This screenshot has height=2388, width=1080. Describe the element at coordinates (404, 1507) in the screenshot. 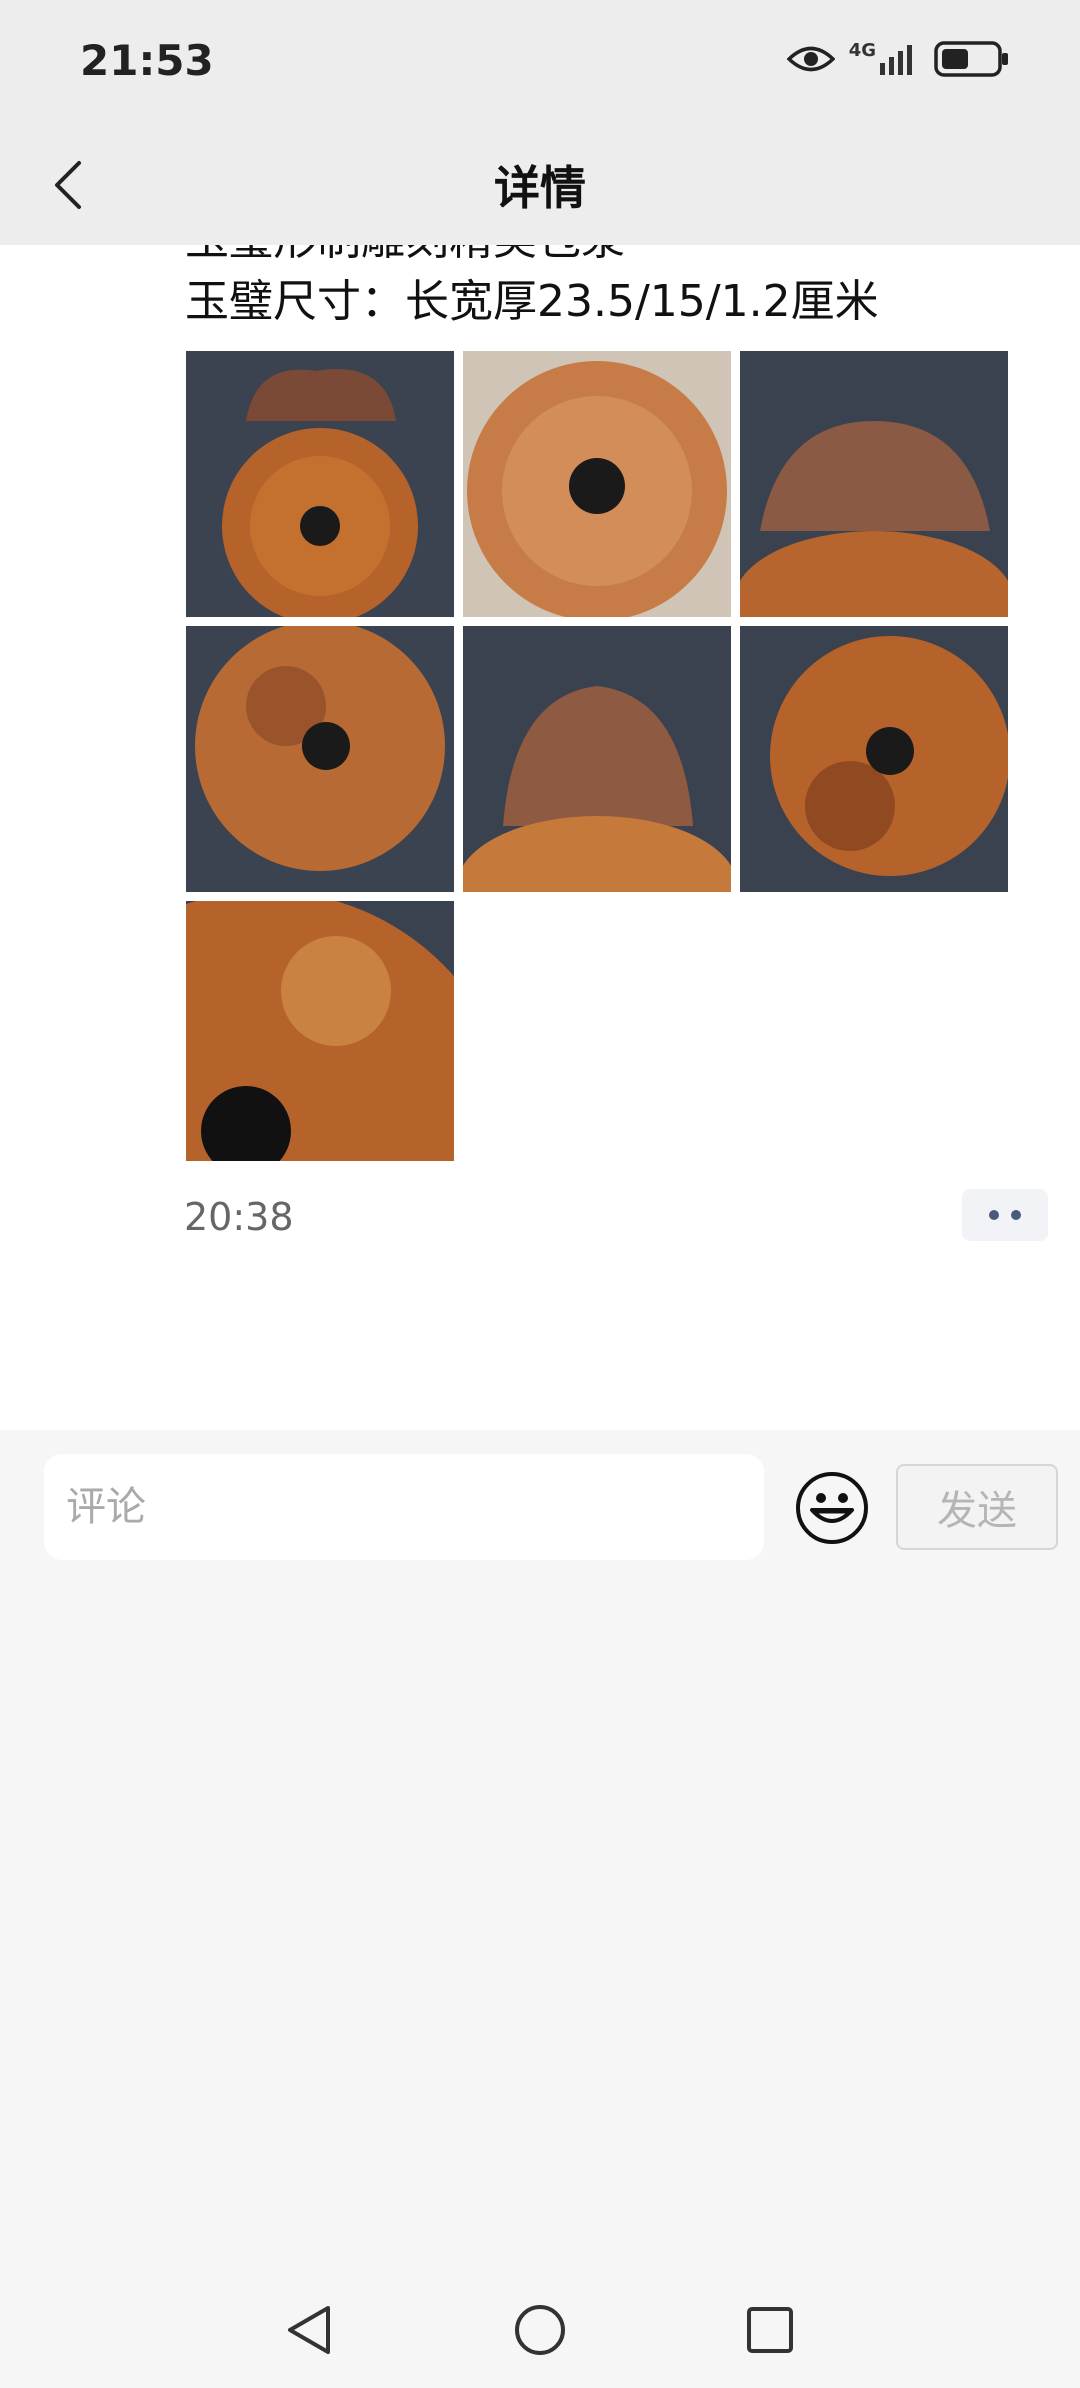

I see `comment-input` at that location.